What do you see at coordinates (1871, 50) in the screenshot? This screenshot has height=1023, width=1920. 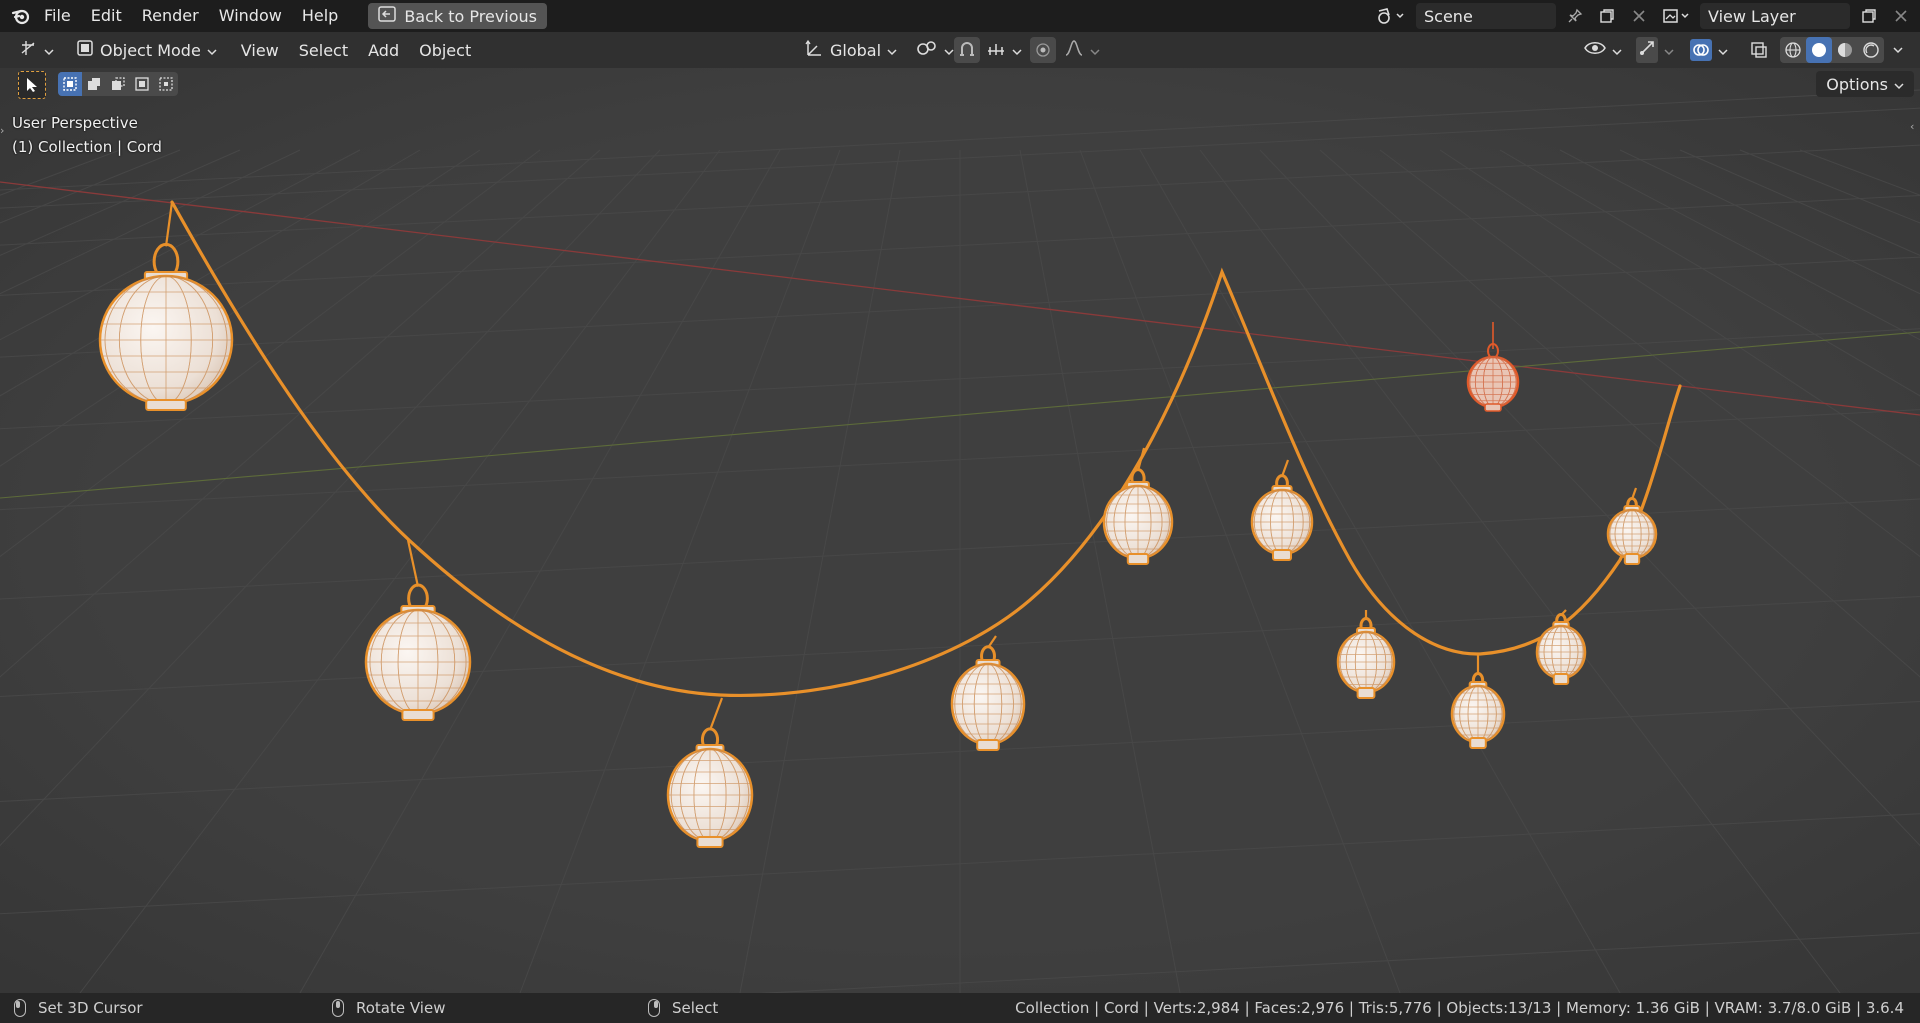 I see `rendered-shading-icon` at bounding box center [1871, 50].